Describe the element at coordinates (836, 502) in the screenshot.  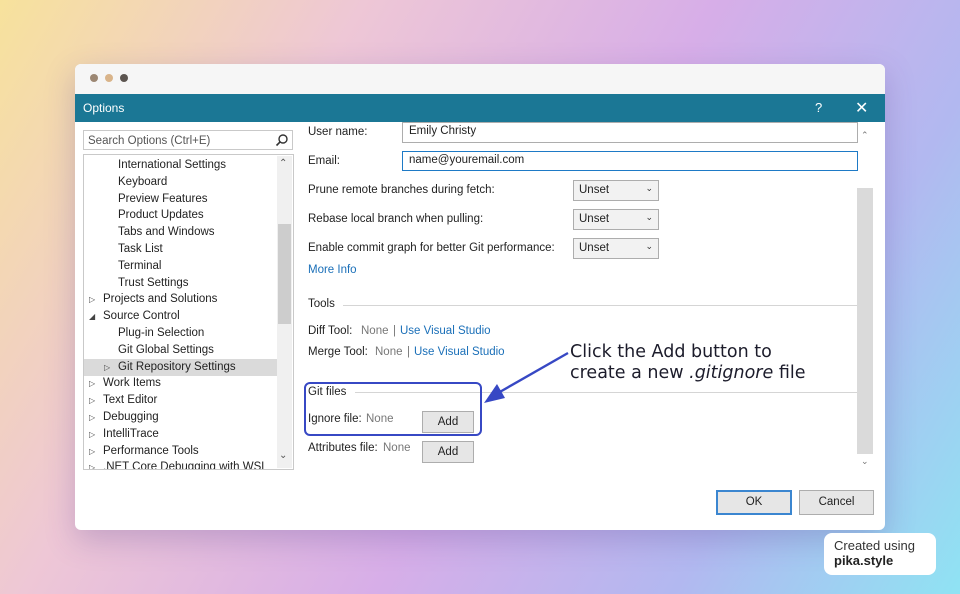
I see `cancel-button: Cancel` at that location.